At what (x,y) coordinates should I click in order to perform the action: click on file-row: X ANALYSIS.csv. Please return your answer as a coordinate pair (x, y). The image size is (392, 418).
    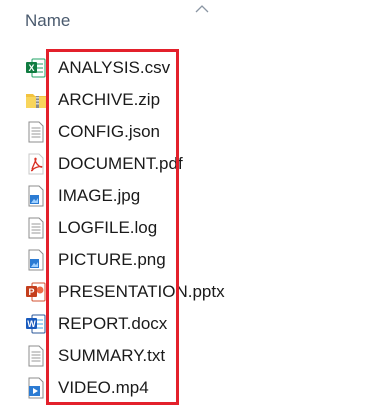
    Looking at the image, I should click on (196, 68).